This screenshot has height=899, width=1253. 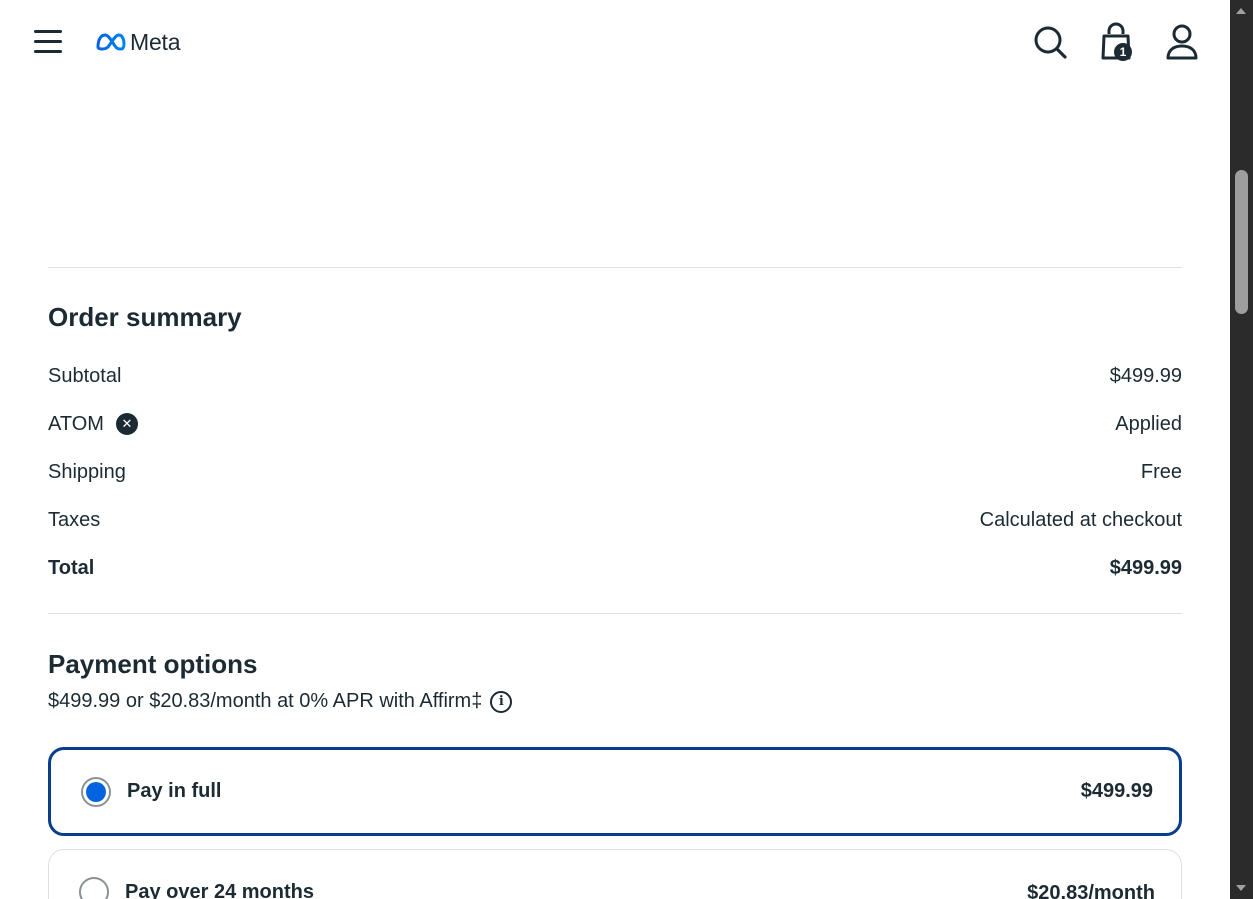 What do you see at coordinates (145, 317) in the screenshot?
I see `order-summary-title: Order summary` at bounding box center [145, 317].